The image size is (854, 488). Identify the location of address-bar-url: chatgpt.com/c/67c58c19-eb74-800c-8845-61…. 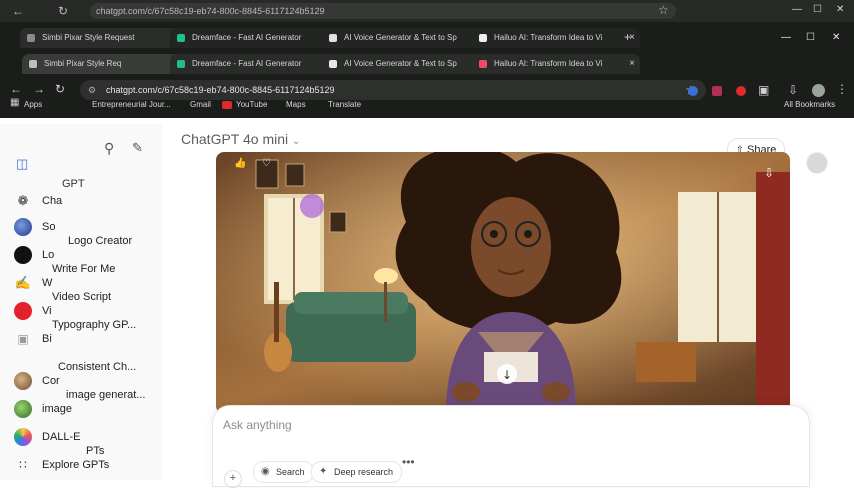
(220, 90).